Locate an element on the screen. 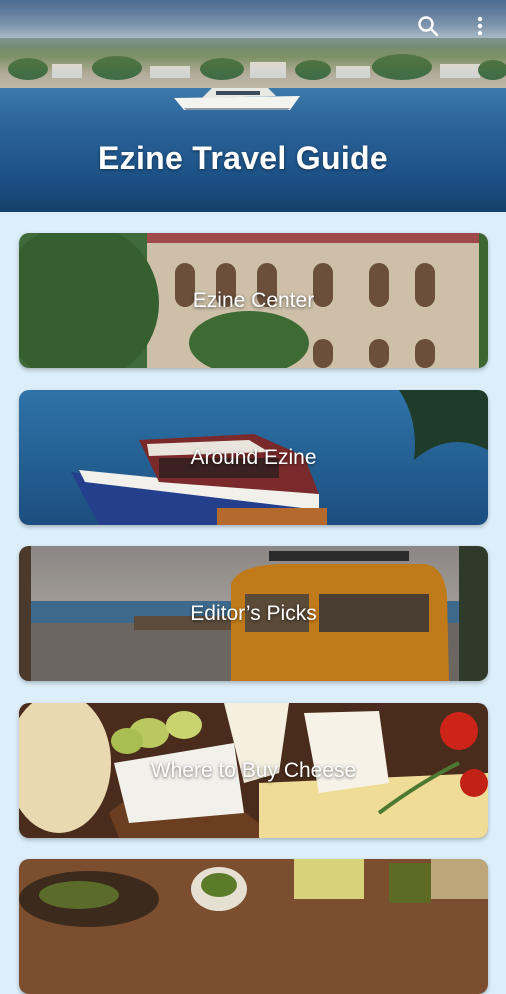  card-label: Ezine Center is located at coordinates (253, 300).